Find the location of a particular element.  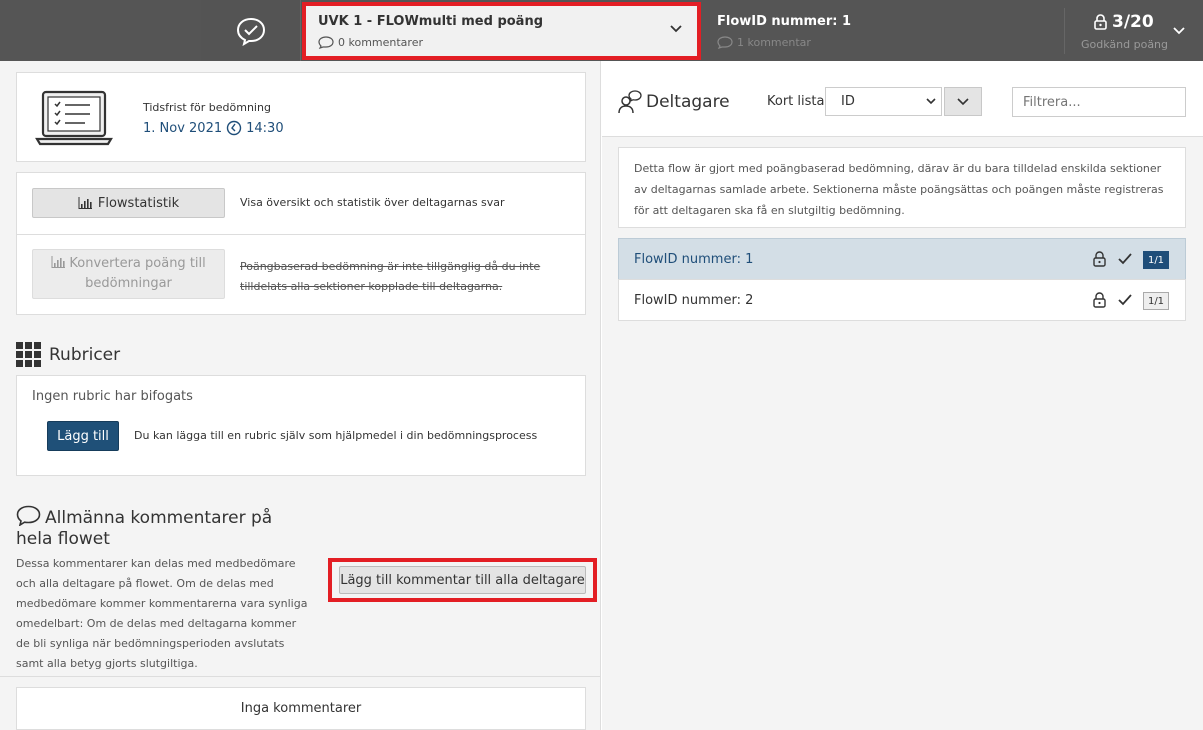

add-comment-all-button: Lägg till kommentar till alla deltagare is located at coordinates (462, 580).